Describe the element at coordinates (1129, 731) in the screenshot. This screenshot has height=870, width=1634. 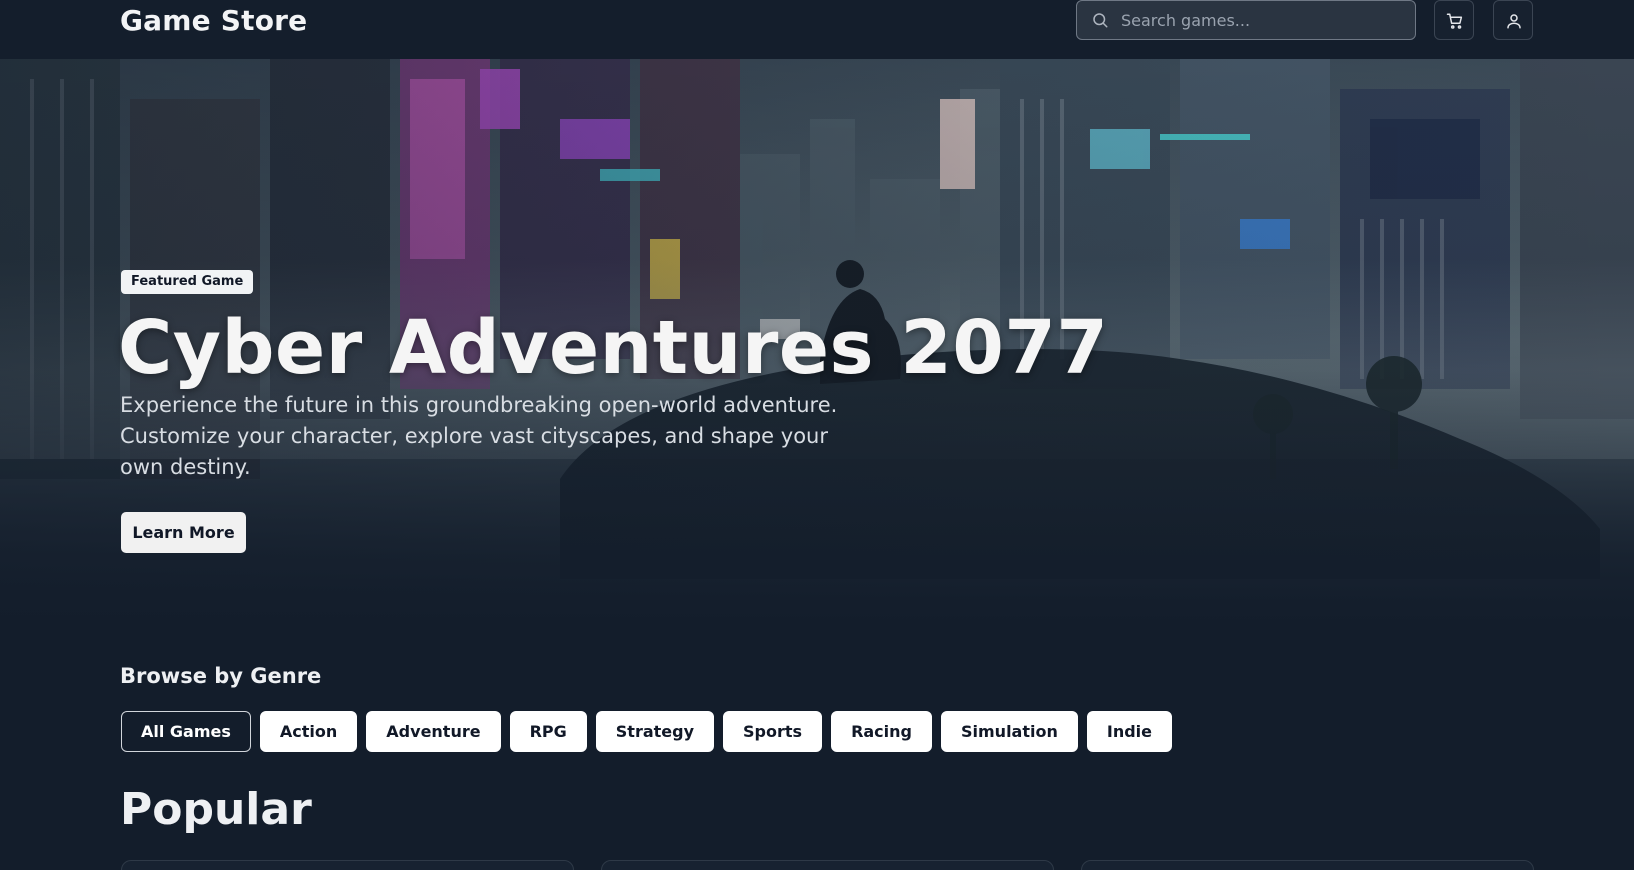
I see `genre-chip-indie: Indie` at that location.